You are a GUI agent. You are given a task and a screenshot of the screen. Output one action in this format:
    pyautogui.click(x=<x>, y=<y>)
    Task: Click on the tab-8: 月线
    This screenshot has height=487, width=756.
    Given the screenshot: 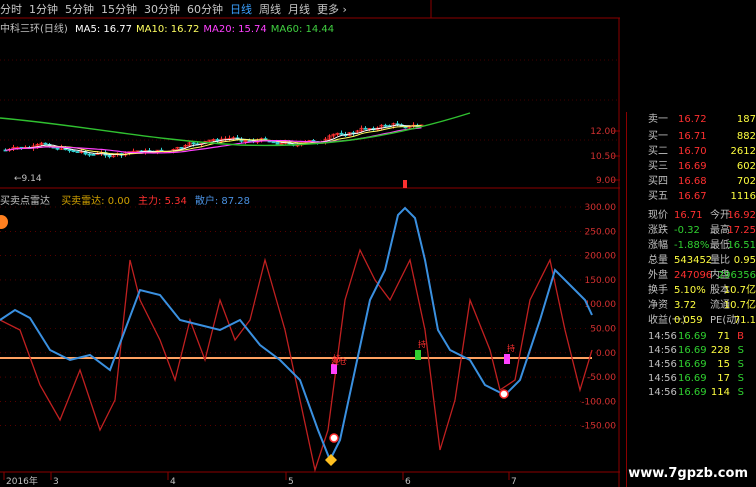 What is the action you would take?
    pyautogui.click(x=299, y=9)
    